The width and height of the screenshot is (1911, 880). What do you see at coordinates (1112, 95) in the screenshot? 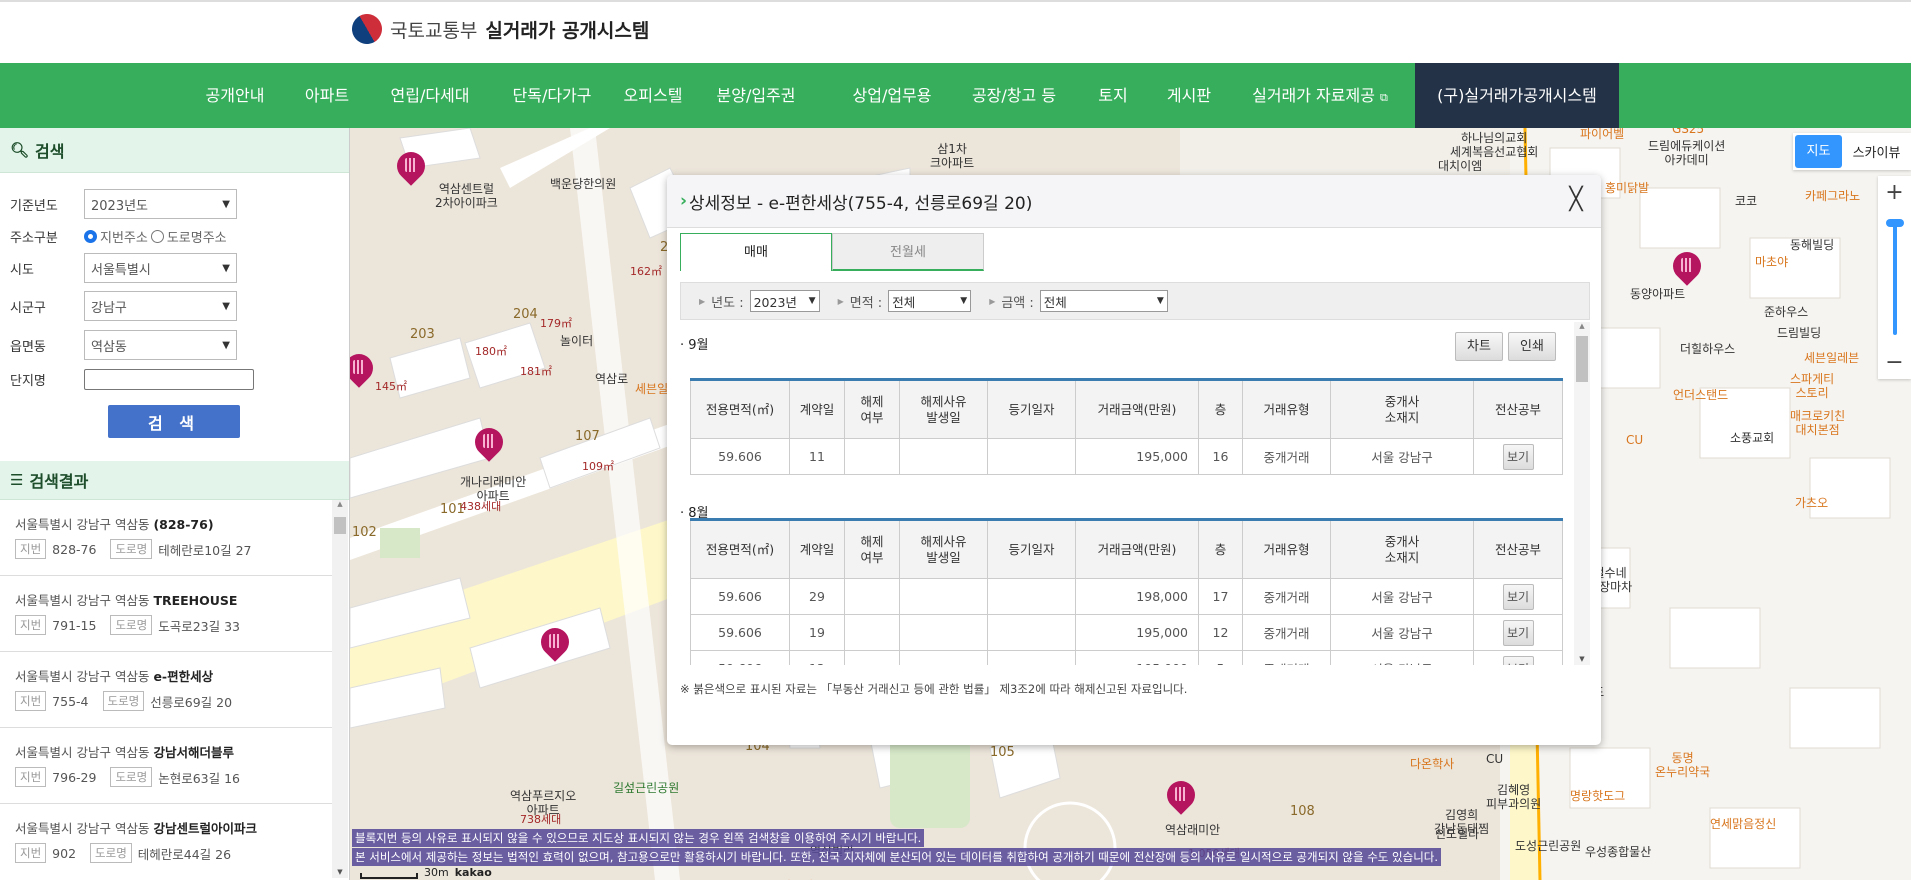
I see `nav-land: 토지` at bounding box center [1112, 95].